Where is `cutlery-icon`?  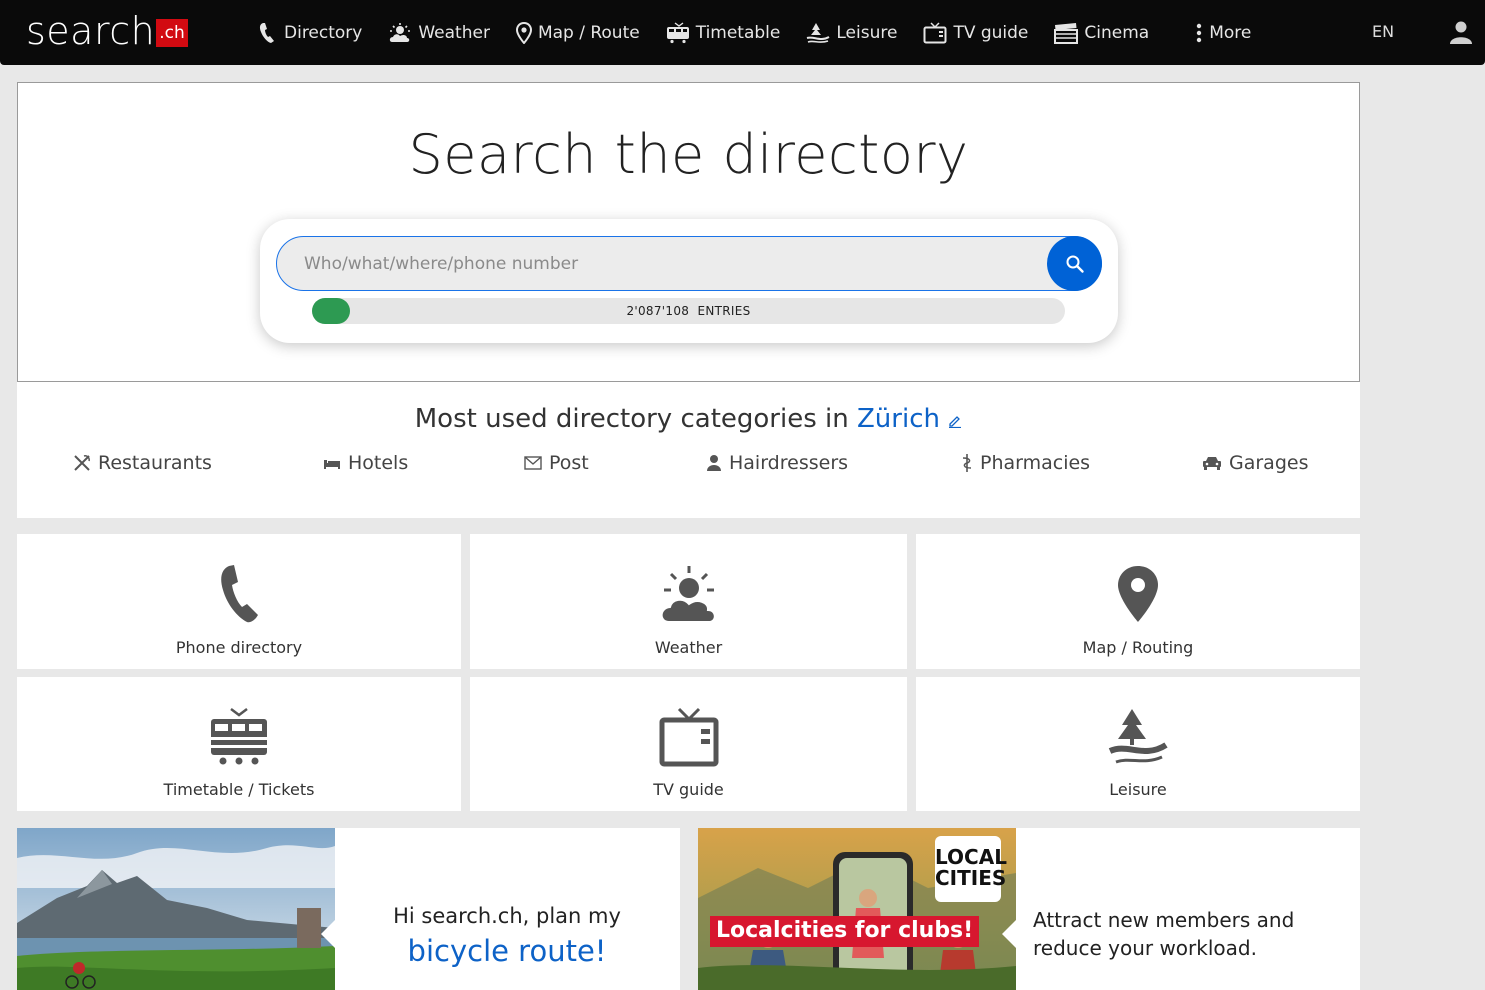
cutlery-icon is located at coordinates (82, 463).